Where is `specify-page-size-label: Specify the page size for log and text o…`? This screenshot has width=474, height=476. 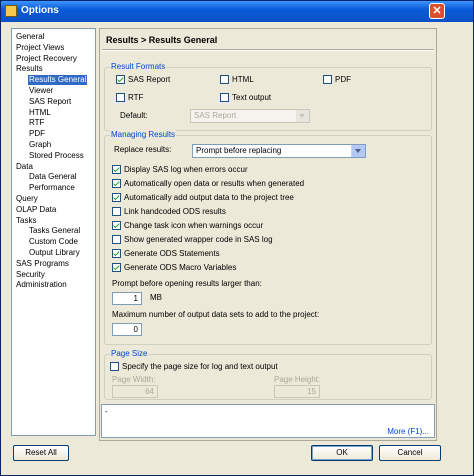 specify-page-size-label: Specify the page size for log and text o… is located at coordinates (200, 366).